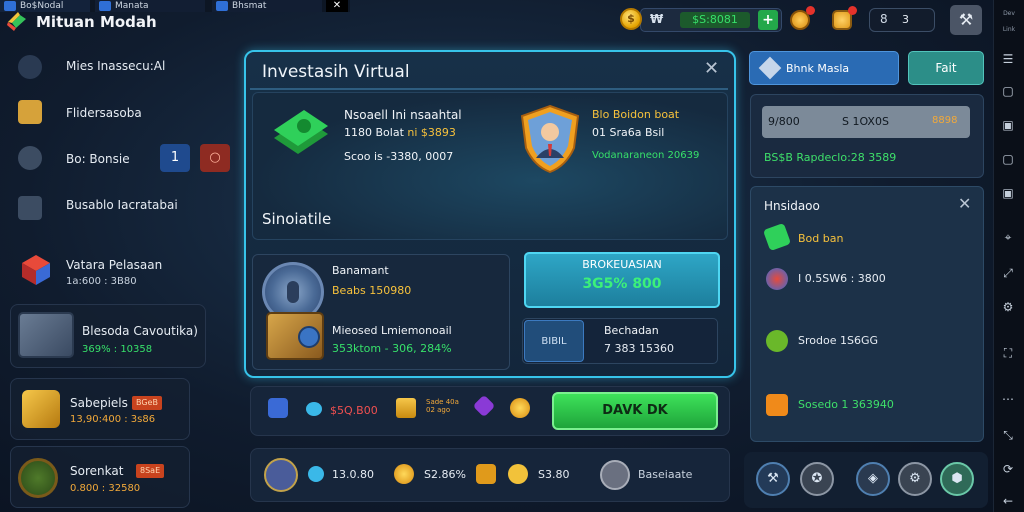  What do you see at coordinates (639, 348) in the screenshot?
I see `destination-value: 7 383 15360` at bounding box center [639, 348].